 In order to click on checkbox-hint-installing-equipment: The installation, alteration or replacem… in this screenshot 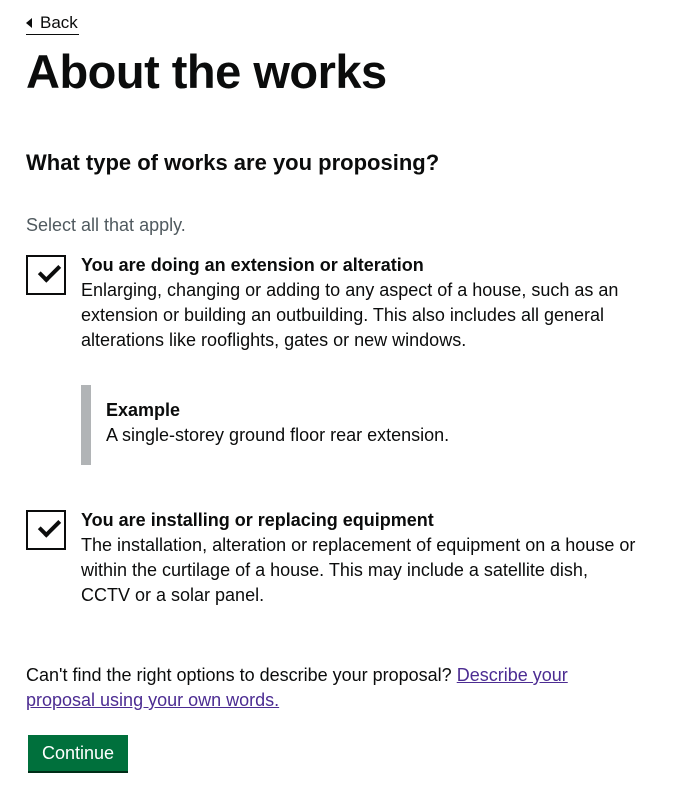, I will do `click(358, 570)`.